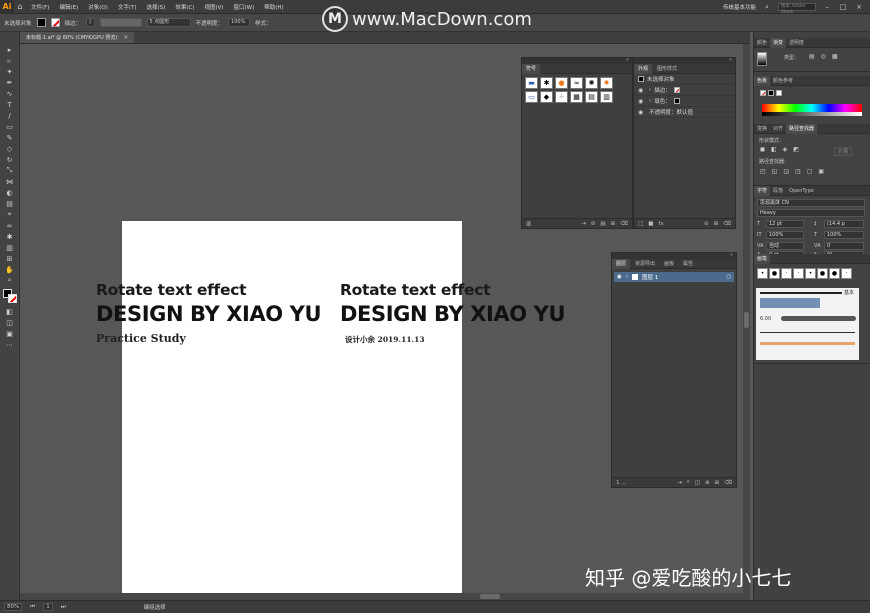 The width and height of the screenshot is (870, 613). I want to click on tab-artboards: 画板, so click(669, 264).